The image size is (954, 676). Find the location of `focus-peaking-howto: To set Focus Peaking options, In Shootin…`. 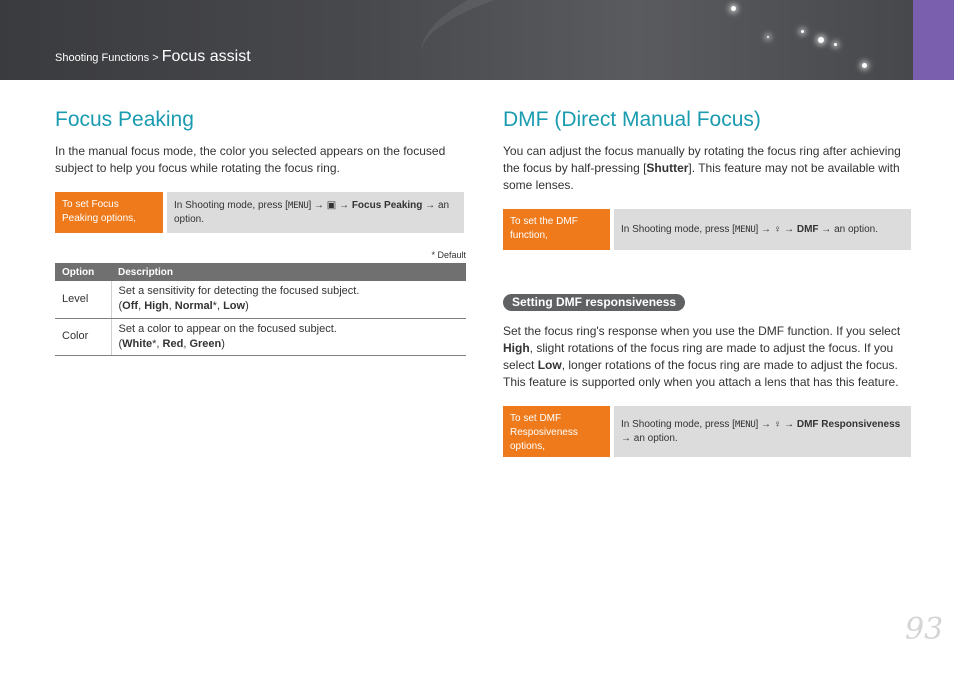

focus-peaking-howto: To set Focus Peaking options, In Shootin… is located at coordinates (259, 212).